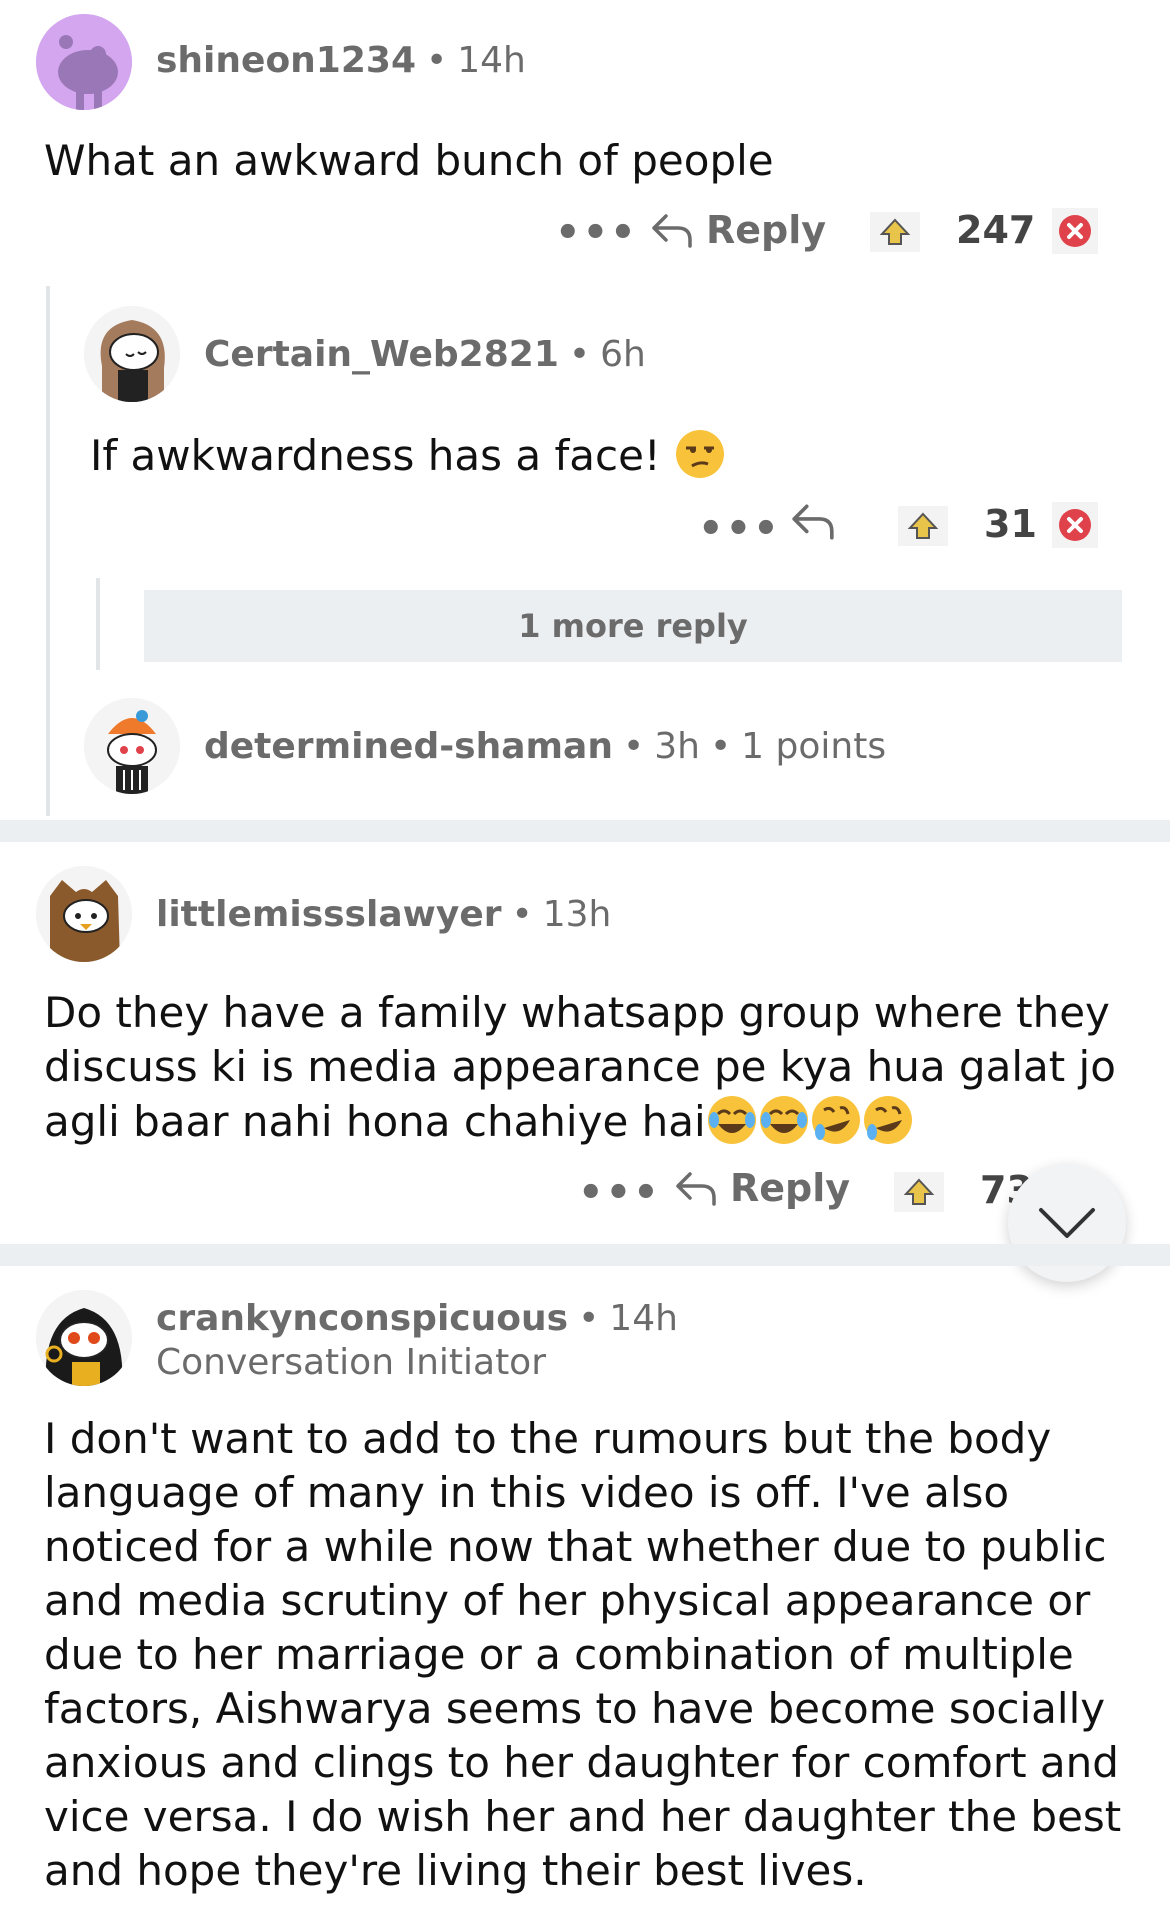 The image size is (1170, 1905). Describe the element at coordinates (700, 454) in the screenshot. I see `emoji-unamused` at that location.